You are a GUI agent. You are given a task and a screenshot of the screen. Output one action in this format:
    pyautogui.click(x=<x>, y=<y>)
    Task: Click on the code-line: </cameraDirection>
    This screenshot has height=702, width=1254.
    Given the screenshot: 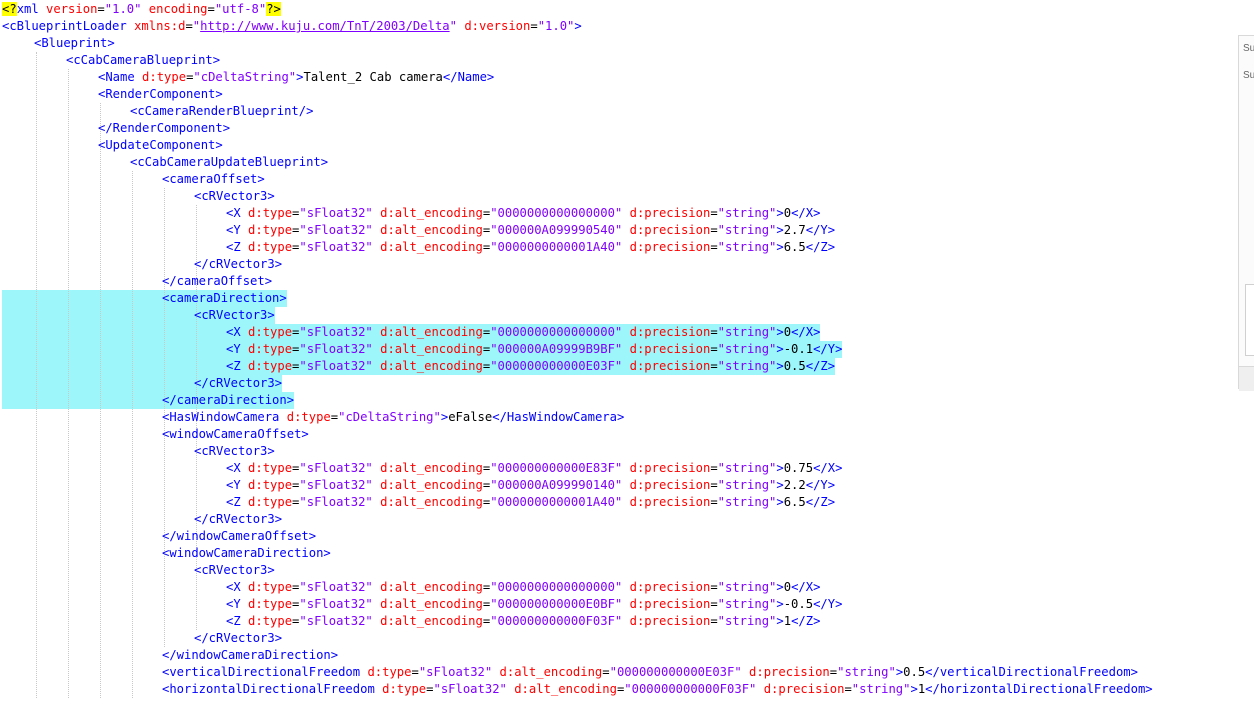 What is the action you would take?
    pyautogui.click(x=228, y=400)
    